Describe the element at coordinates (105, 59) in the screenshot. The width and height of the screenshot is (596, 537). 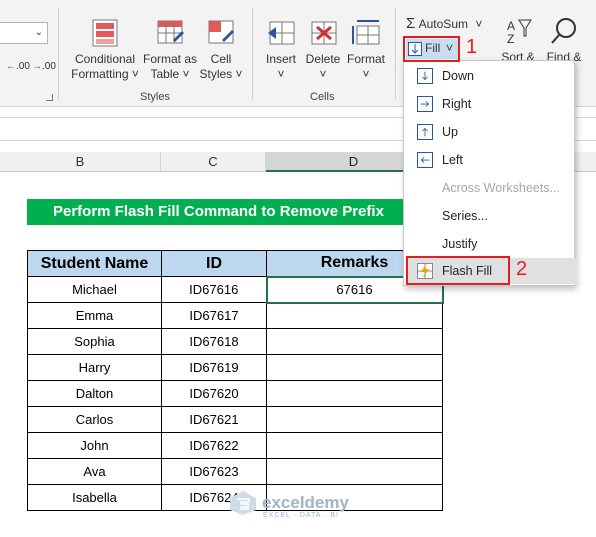
I see `conditional-formatting-label: Conditional` at that location.